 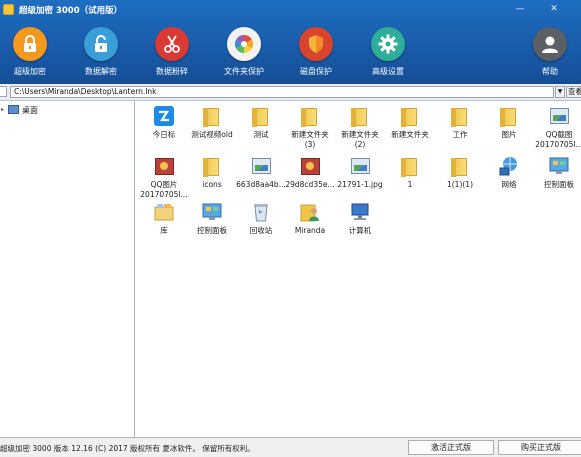 I want to click on file-name: 测试视频old, so click(x=212, y=134).